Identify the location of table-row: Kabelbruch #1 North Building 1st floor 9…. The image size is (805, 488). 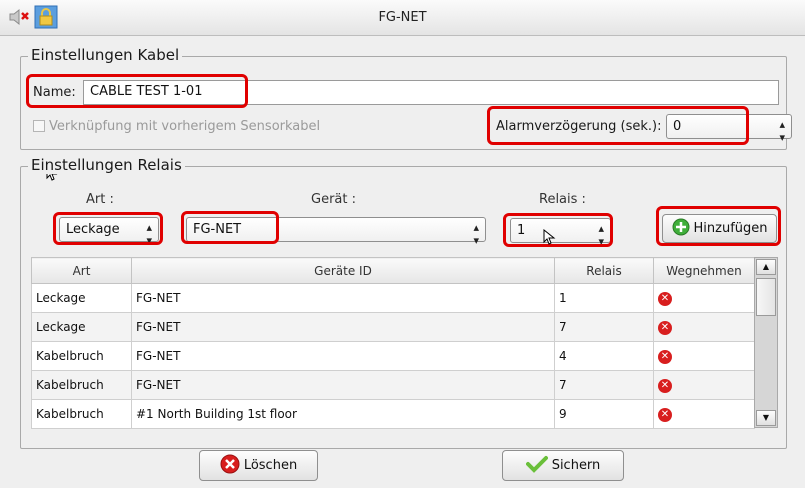
(393, 414).